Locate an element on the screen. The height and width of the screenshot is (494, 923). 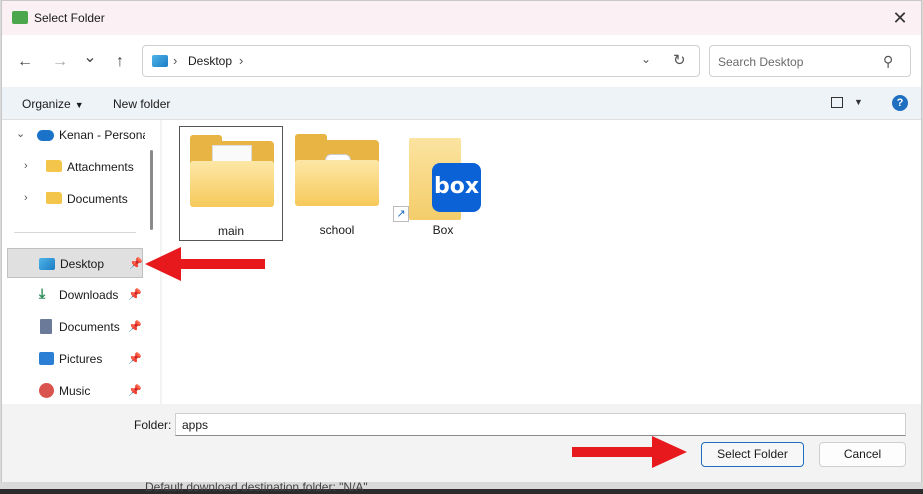
sidebar-item-label: Music is located at coordinates (75, 391).